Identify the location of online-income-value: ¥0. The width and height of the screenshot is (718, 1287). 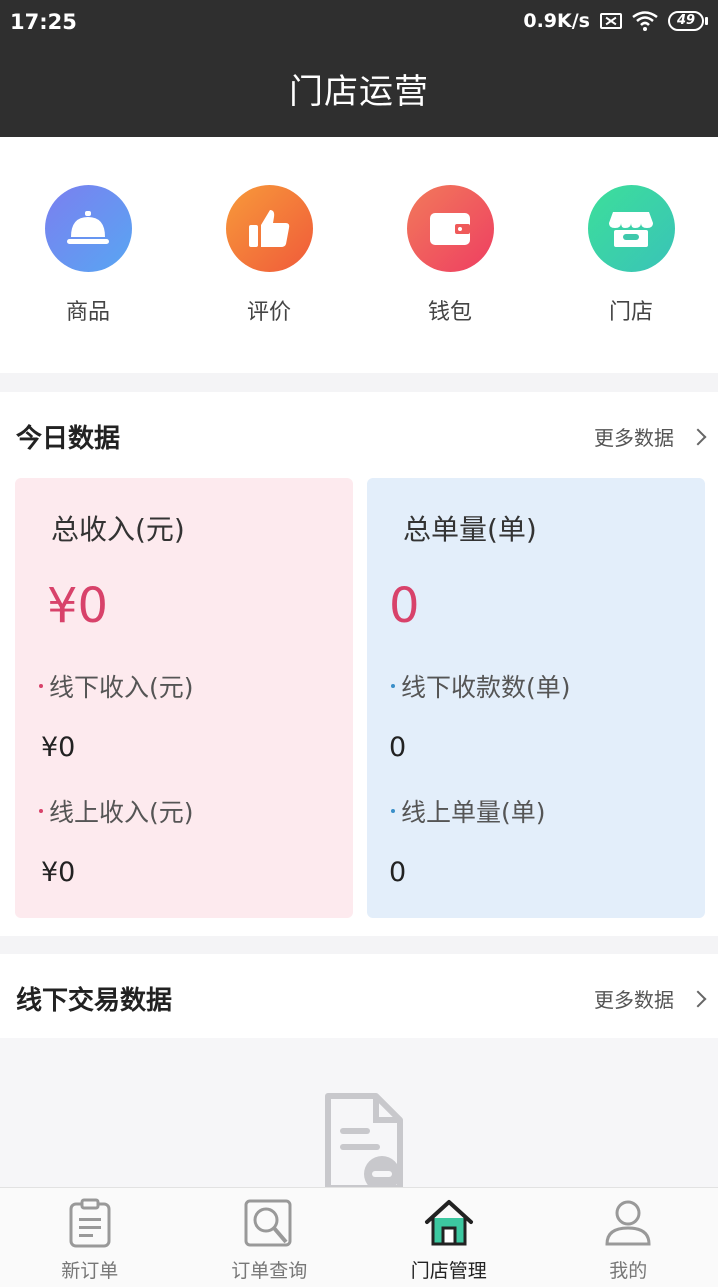
(58, 872).